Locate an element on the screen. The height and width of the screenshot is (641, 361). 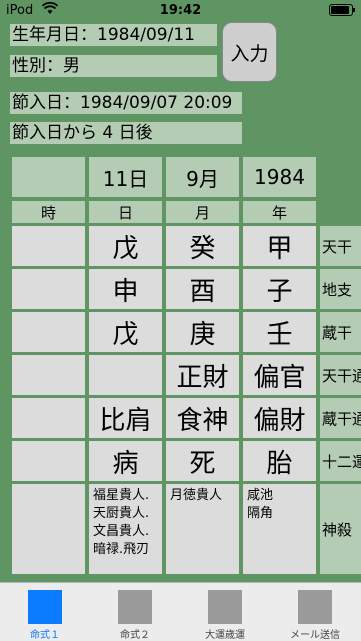
grid-cell: 食神 is located at coordinates (202, 418).